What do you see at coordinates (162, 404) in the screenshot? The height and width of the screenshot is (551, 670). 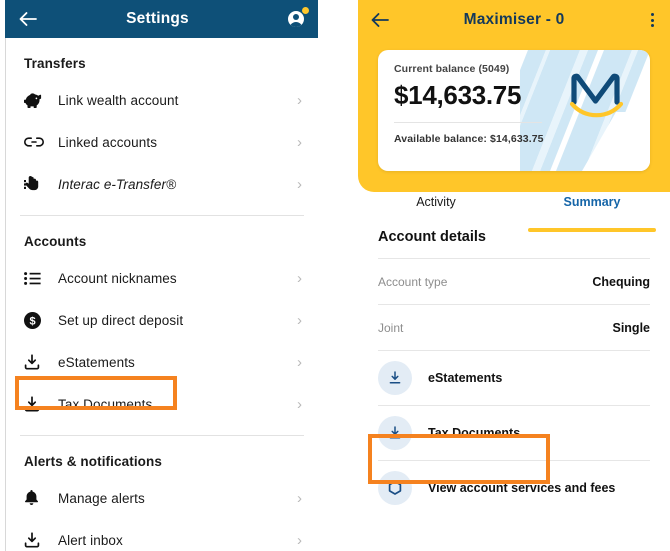 I see `sidebar-item-tax-documents: Tax Documents ›` at bounding box center [162, 404].